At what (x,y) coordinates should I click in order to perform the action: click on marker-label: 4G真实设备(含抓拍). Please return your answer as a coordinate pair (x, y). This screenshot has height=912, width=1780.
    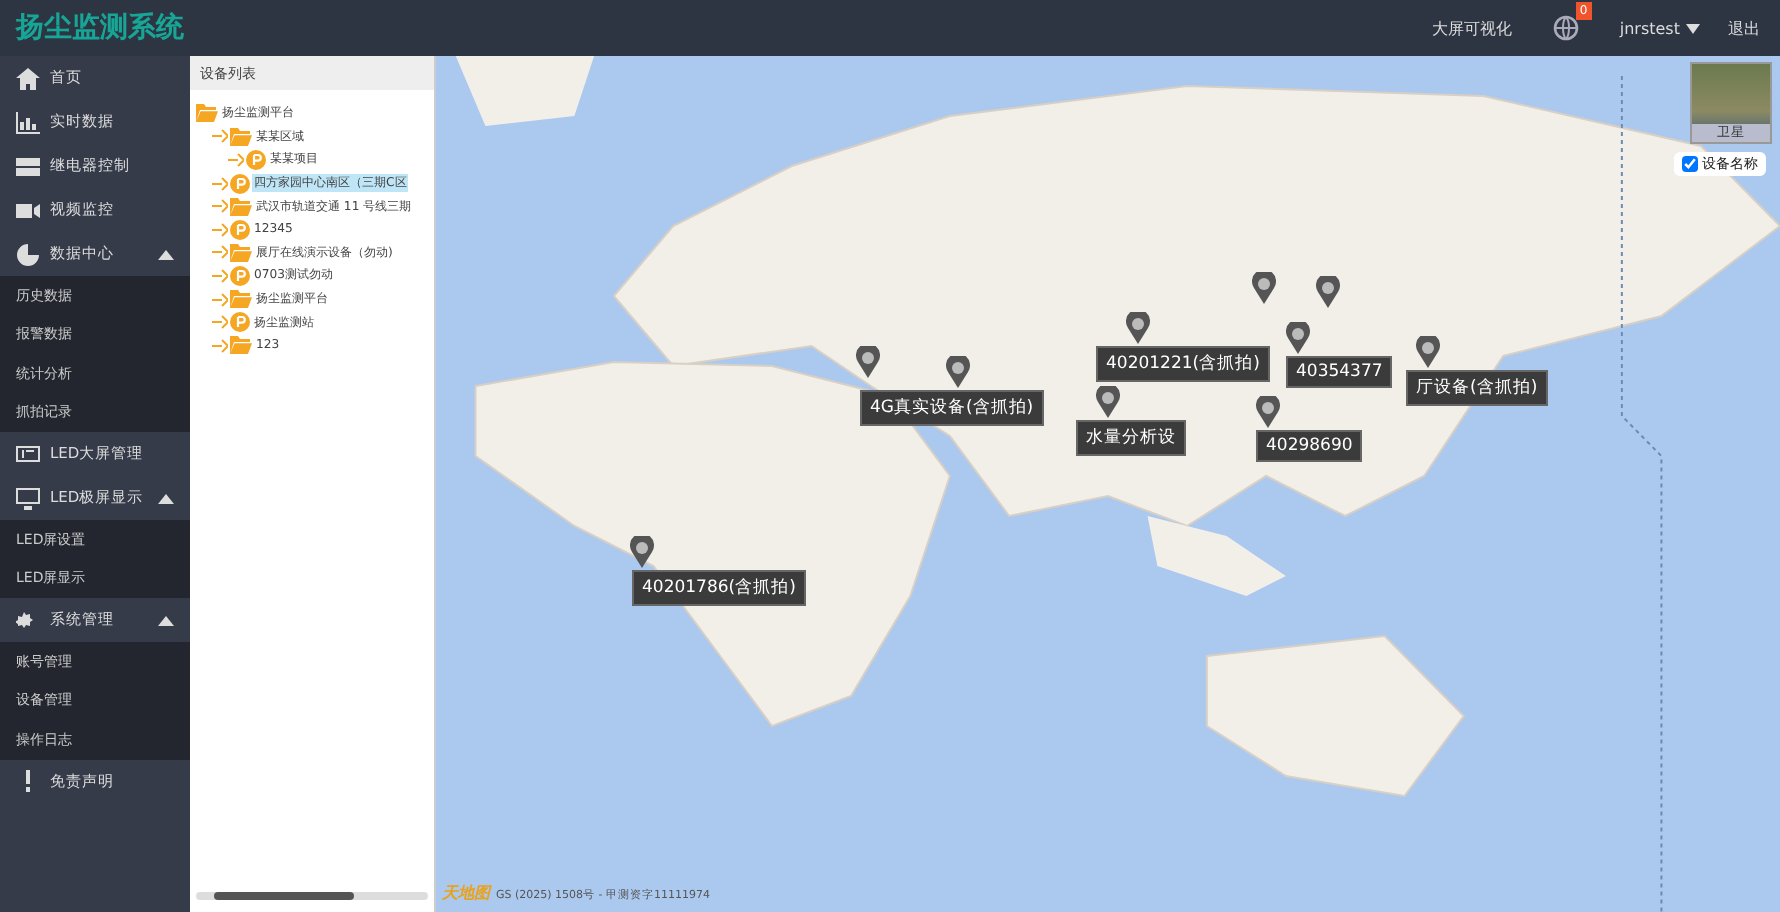
    Looking at the image, I should click on (952, 408).